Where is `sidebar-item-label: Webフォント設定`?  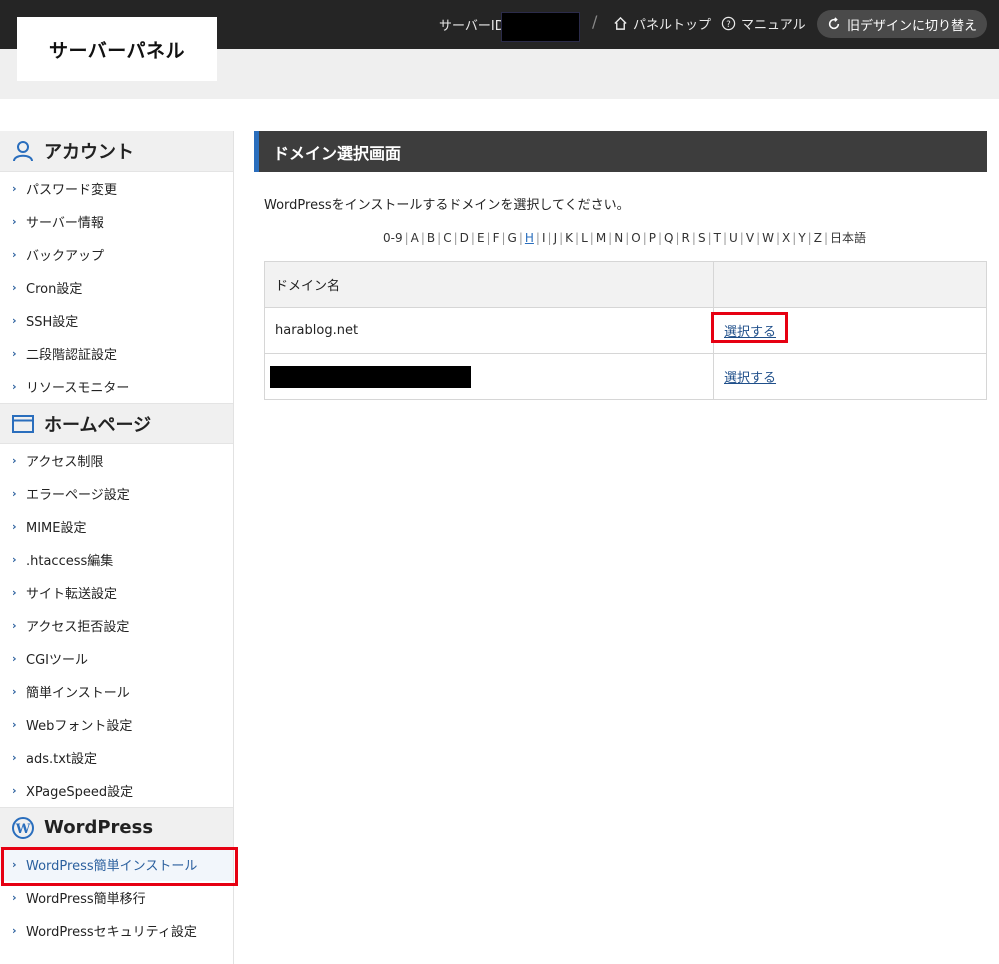
sidebar-item-label: Webフォント設定 is located at coordinates (79, 726).